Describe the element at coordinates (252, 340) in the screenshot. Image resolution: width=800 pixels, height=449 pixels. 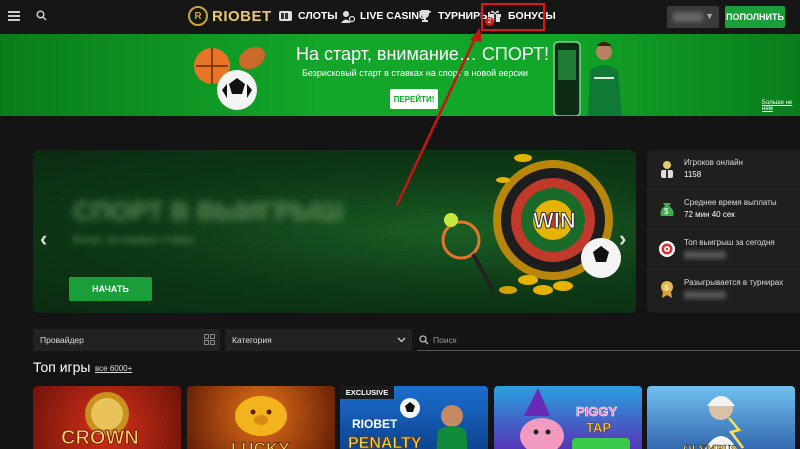
I see `category-filter-label: Категория` at that location.